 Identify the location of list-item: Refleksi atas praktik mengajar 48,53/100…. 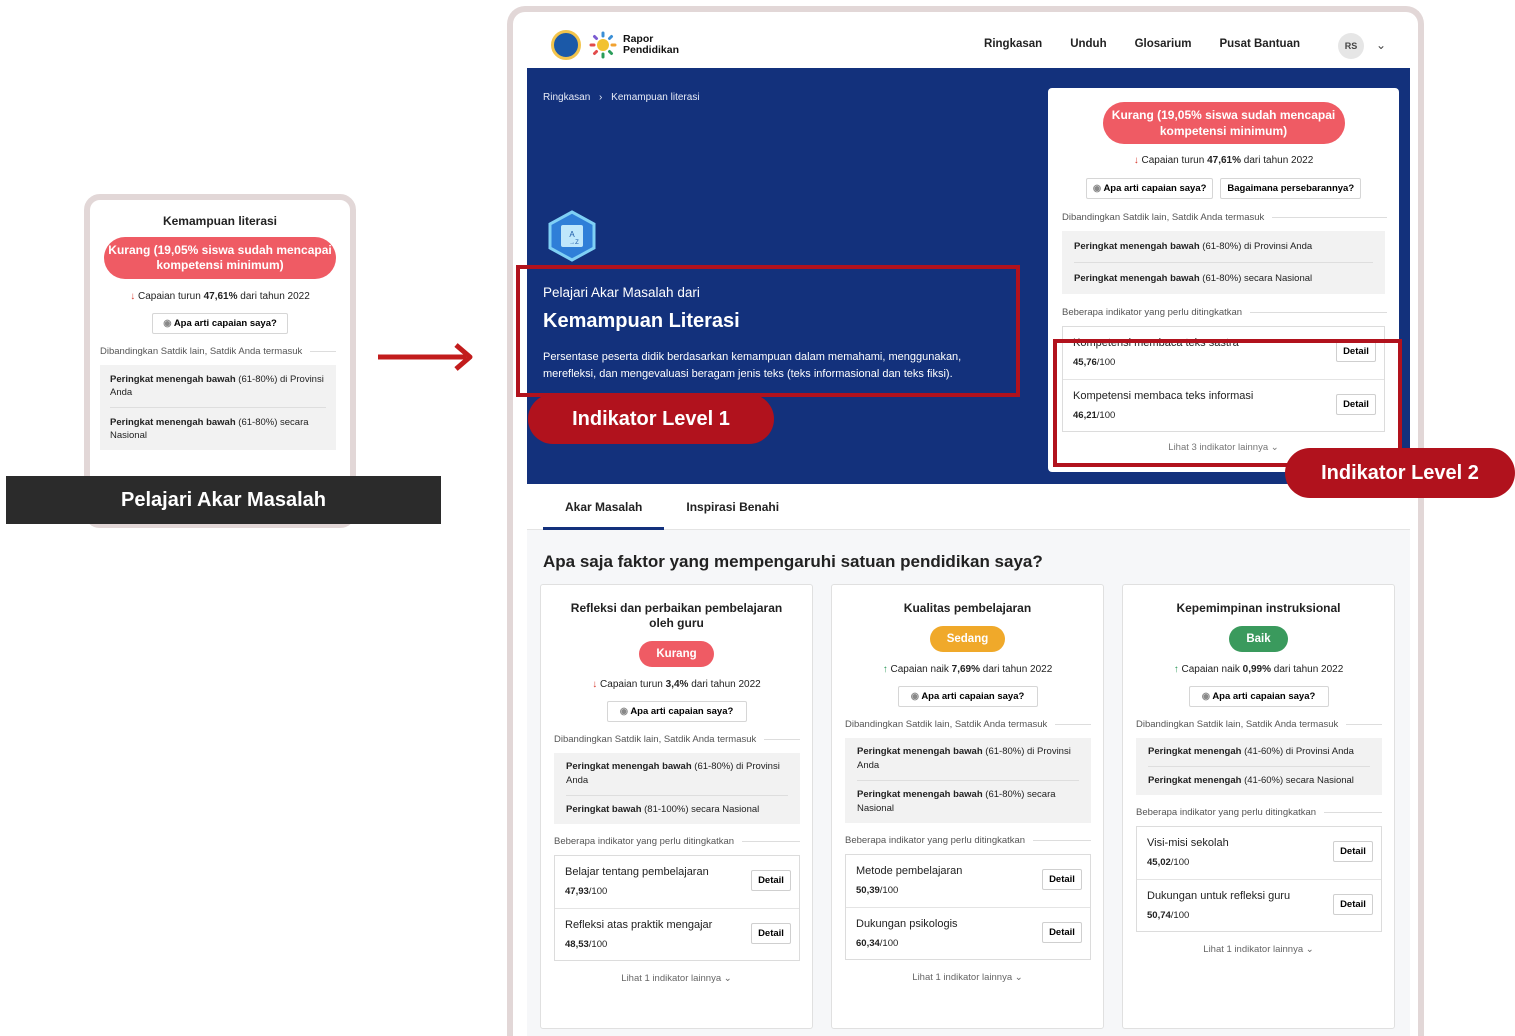
(677, 934).